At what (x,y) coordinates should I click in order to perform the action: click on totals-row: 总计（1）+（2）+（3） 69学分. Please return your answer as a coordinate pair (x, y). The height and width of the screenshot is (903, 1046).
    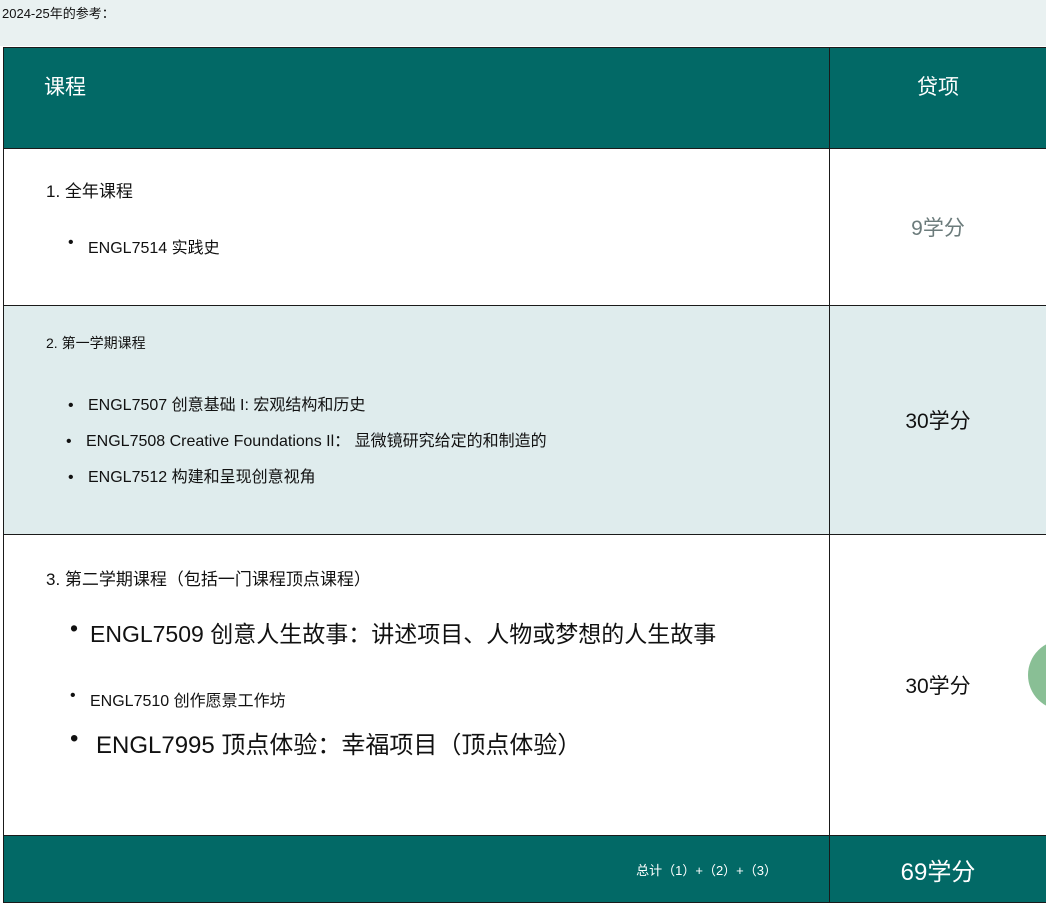
    Looking at the image, I should click on (524, 869).